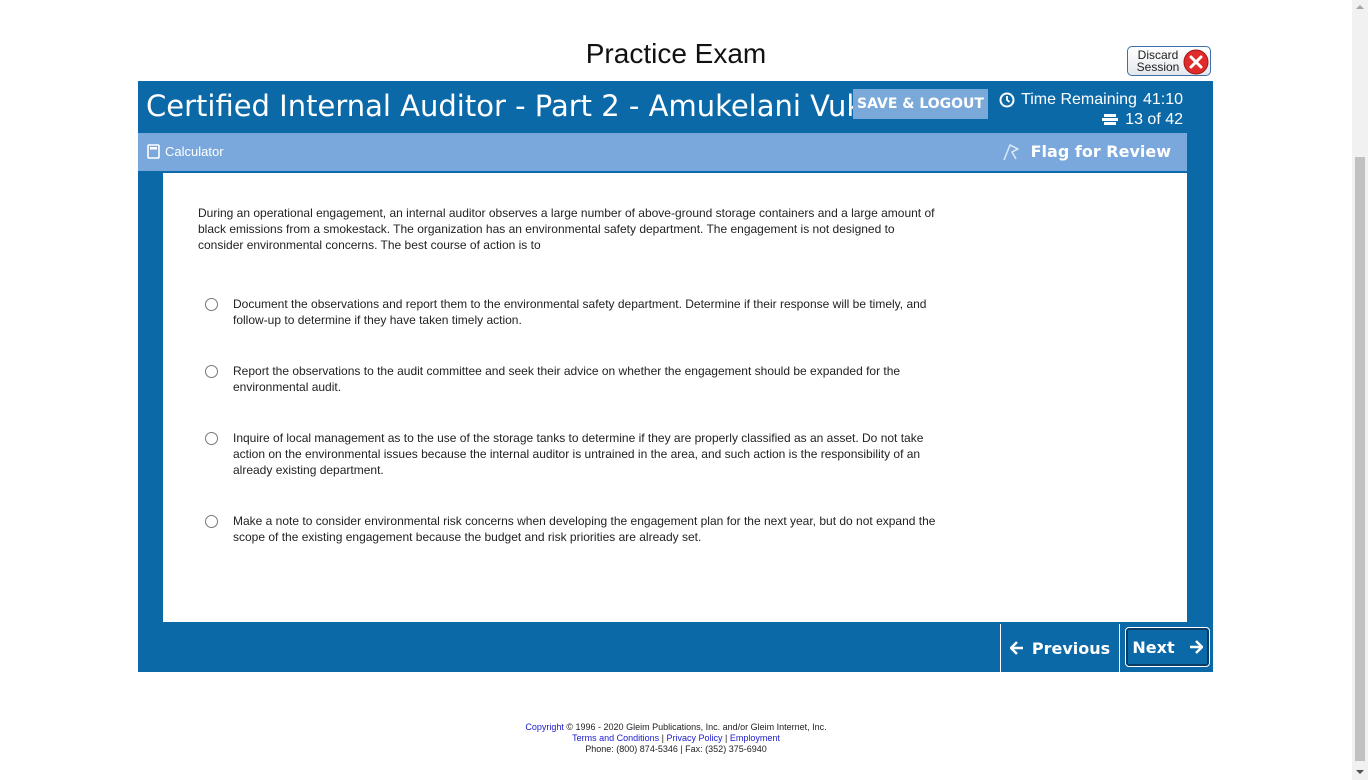  I want to click on calculator-button: Calculator, so click(185, 151).